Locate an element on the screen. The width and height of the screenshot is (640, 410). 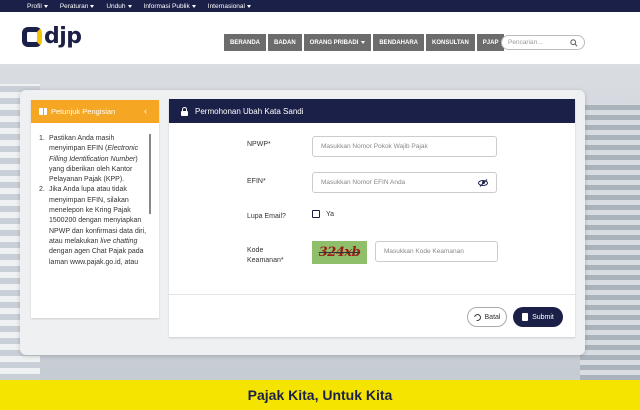
guide-title: Petunjuk Pengisian is located at coordinates (83, 111).